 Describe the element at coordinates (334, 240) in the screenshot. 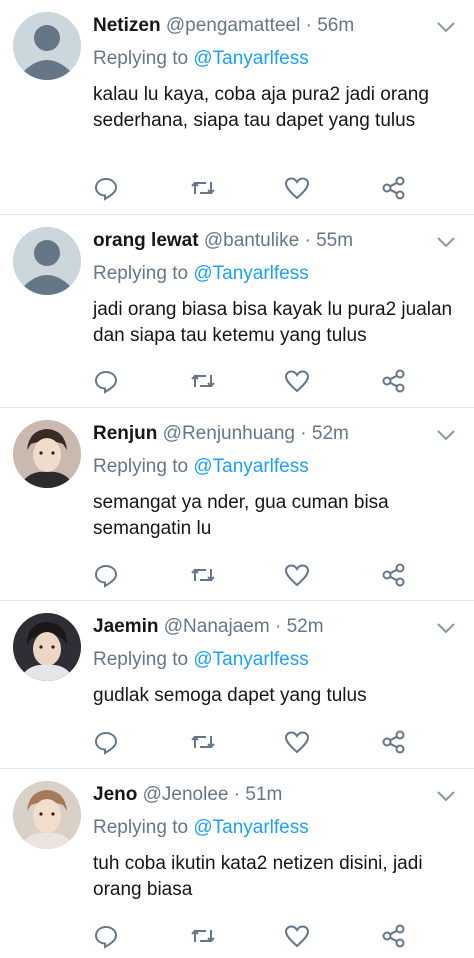

I see `timestamp: 55m` at that location.